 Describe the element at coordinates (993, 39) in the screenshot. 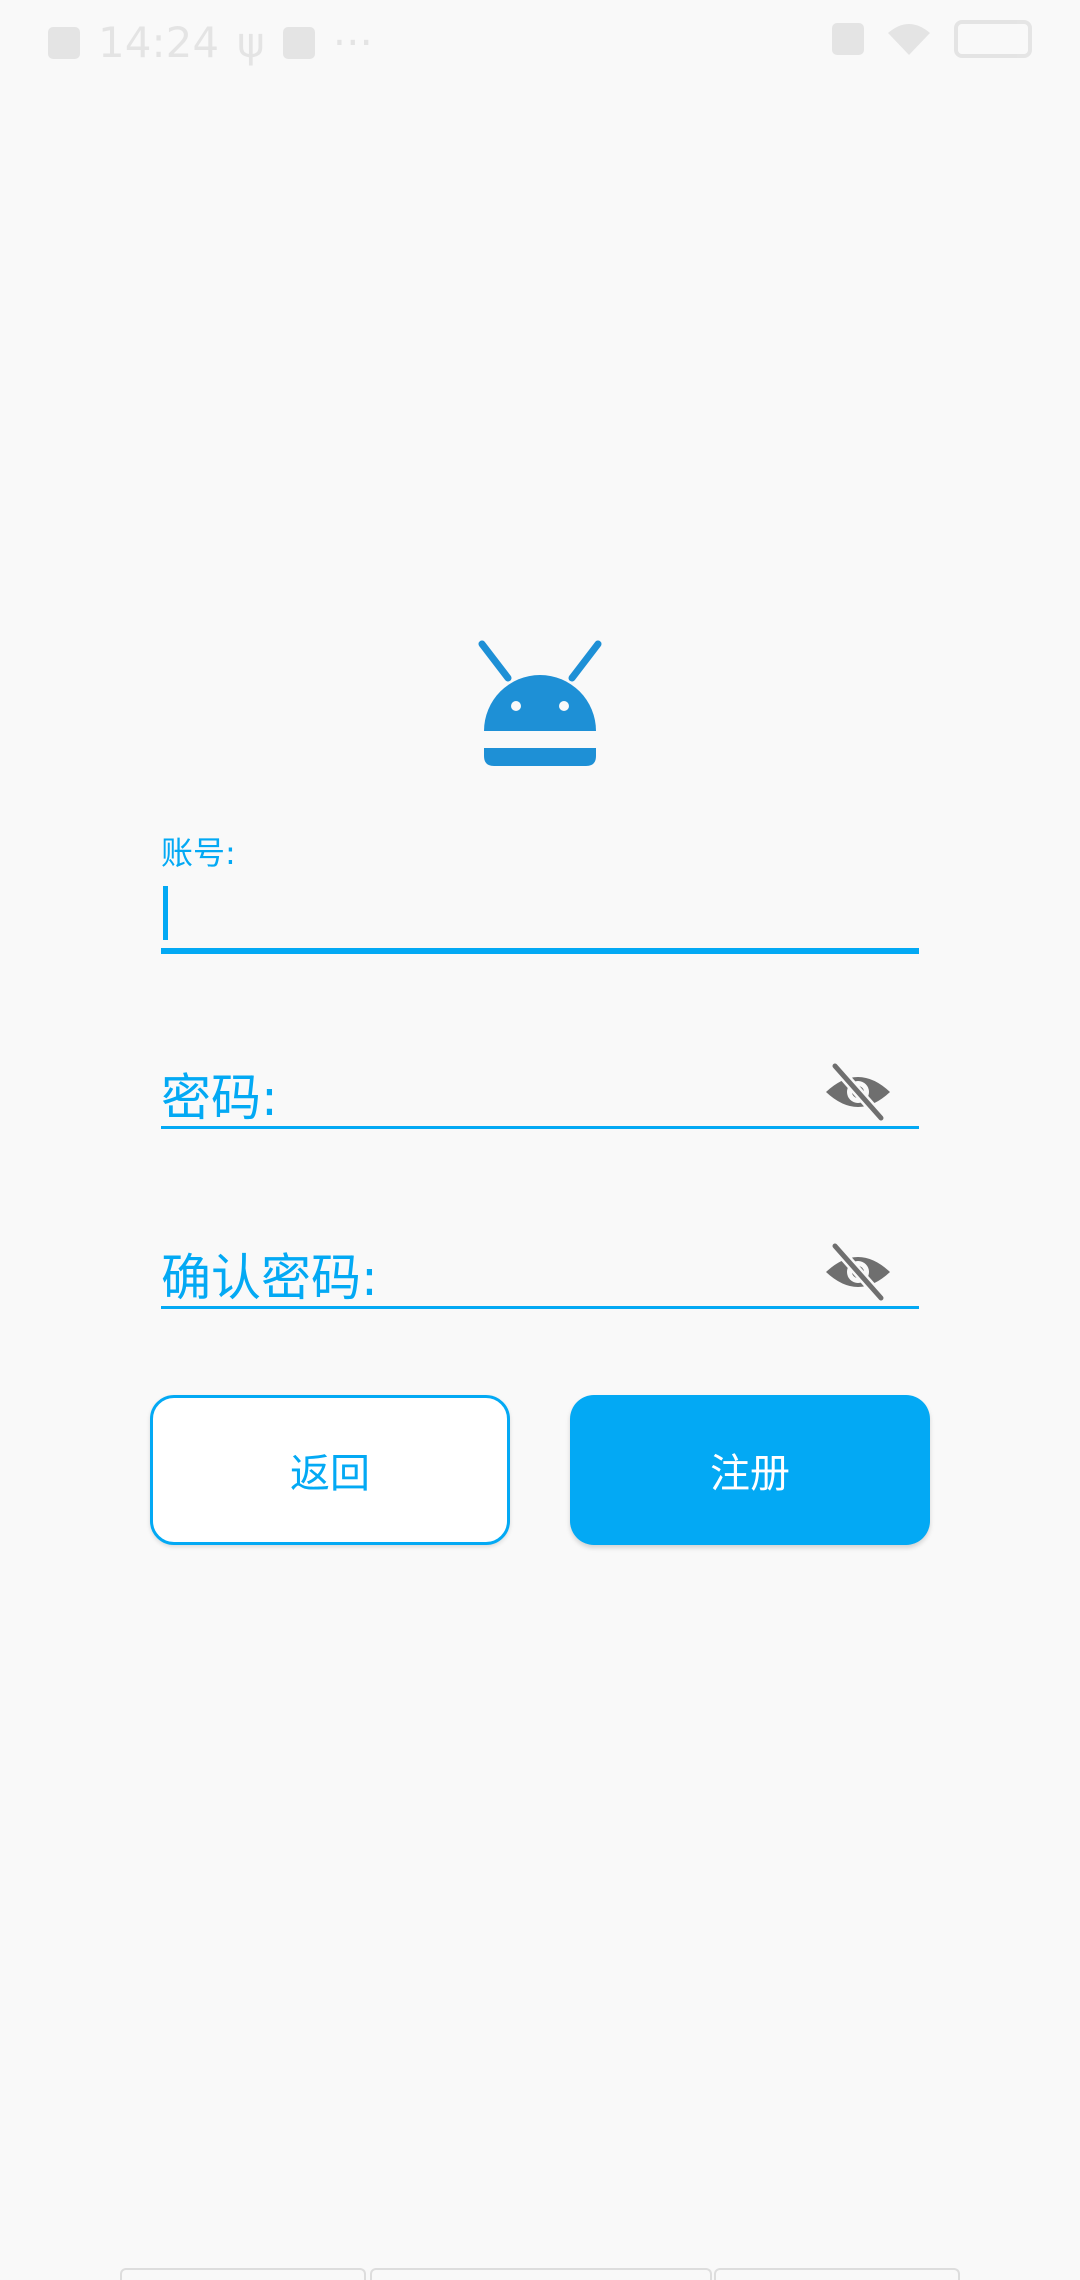

I see `battery-icon` at that location.